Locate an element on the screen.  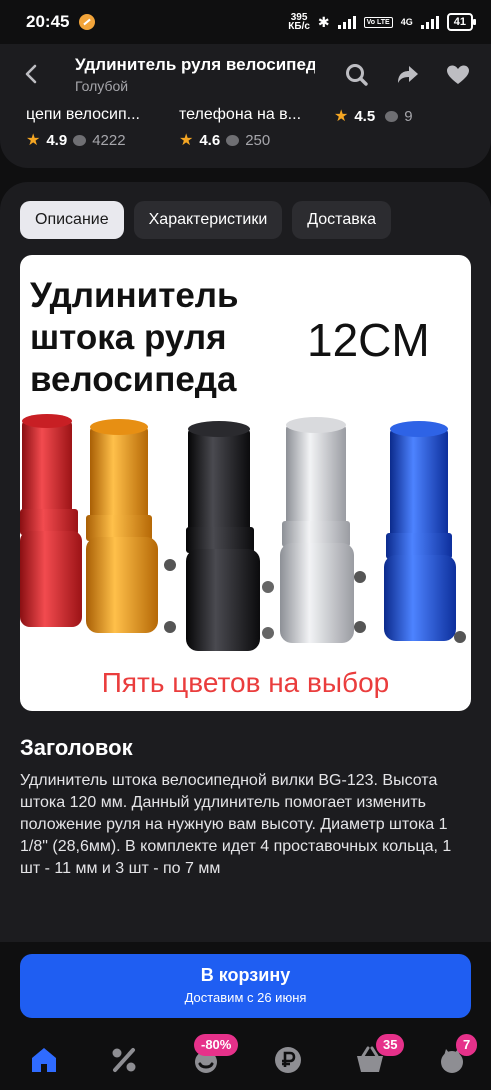
promo-footer: Пять цветов на выбор is located at coordinates (245, 682).